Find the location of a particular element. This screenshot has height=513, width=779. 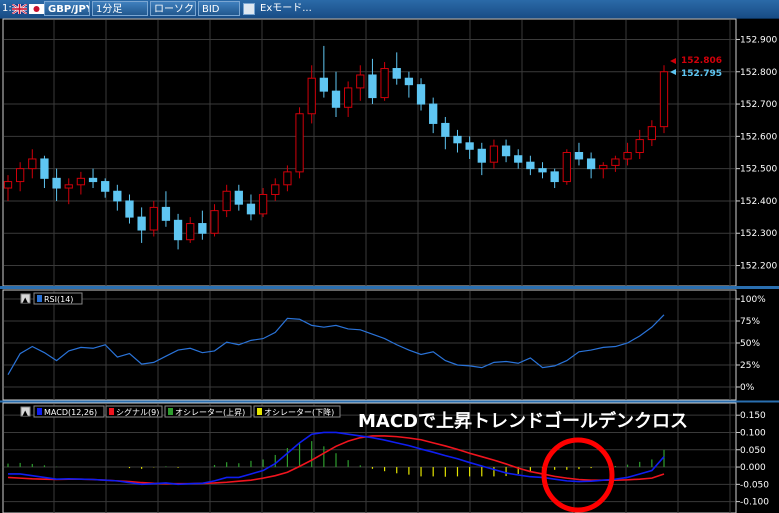

rsi-legend-swatch is located at coordinates (39, 298).